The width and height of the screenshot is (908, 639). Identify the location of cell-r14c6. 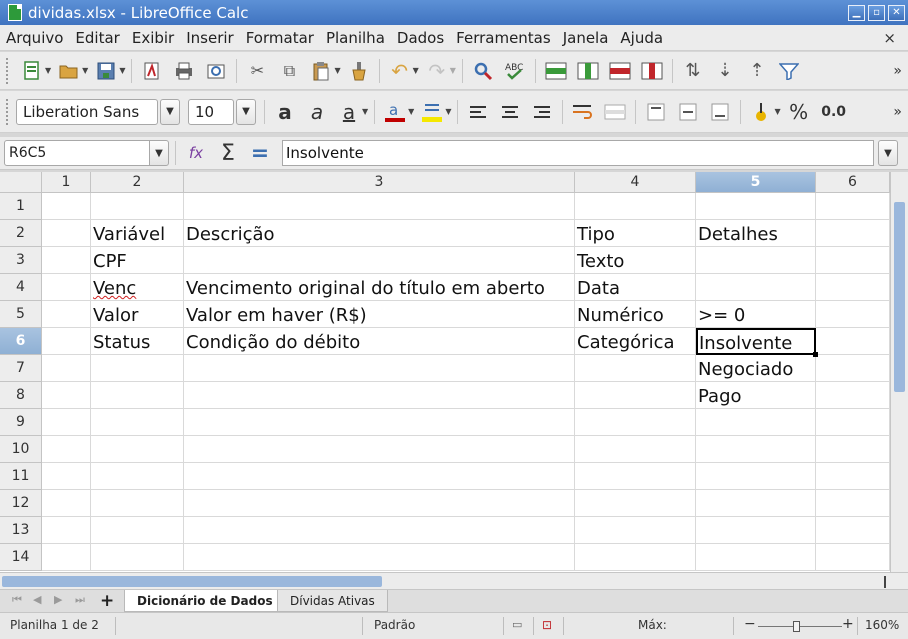
(853, 557).